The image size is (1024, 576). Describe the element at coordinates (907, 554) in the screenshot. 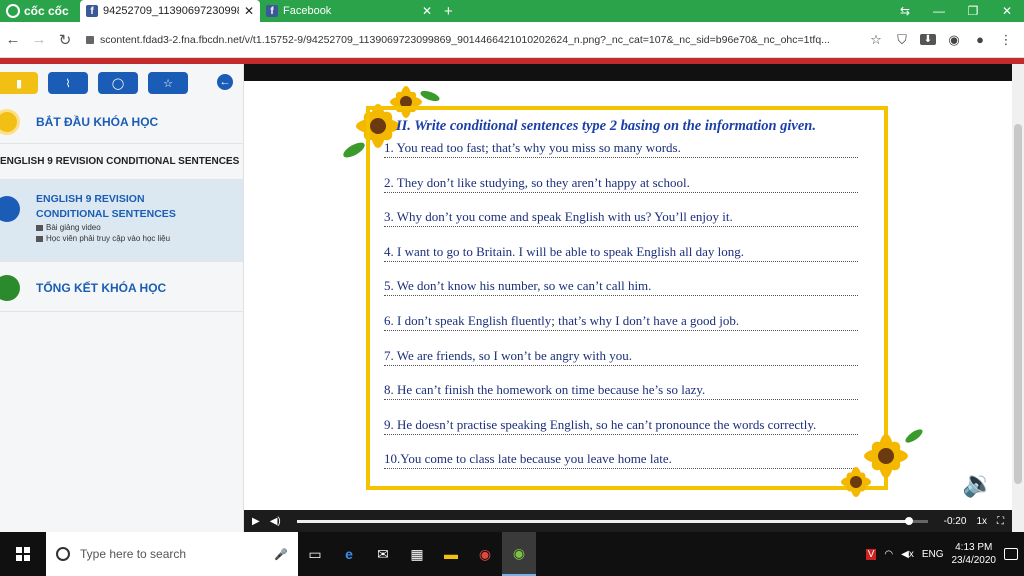

I see `speaker-icon: ◀x` at that location.